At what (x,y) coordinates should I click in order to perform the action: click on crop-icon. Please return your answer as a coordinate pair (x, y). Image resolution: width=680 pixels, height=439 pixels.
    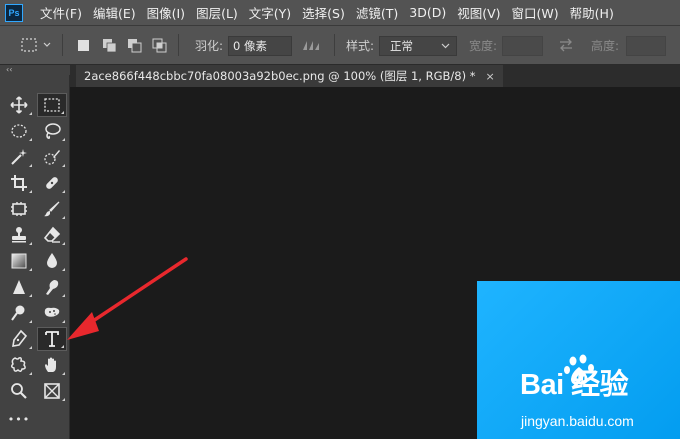
    Looking at the image, I should click on (19, 183).